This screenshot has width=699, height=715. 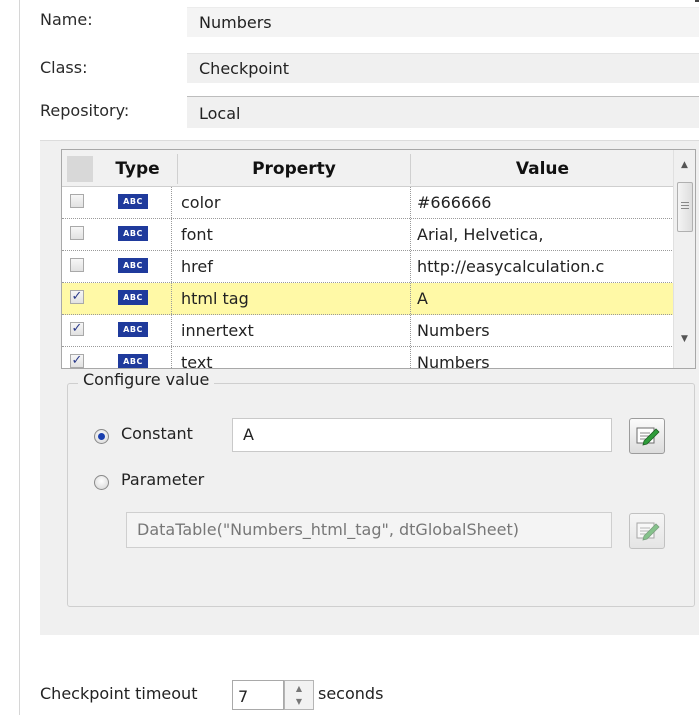 What do you see at coordinates (146, 379) in the screenshot?
I see `configure-value-legend: Configure value` at bounding box center [146, 379].